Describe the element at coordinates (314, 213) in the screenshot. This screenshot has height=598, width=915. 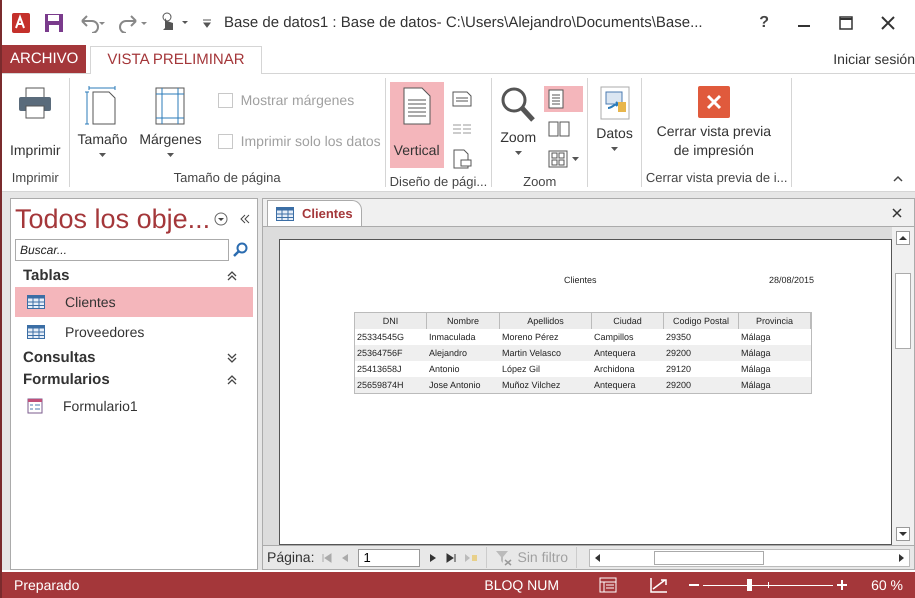
I see `document-tab: Clientes` at that location.